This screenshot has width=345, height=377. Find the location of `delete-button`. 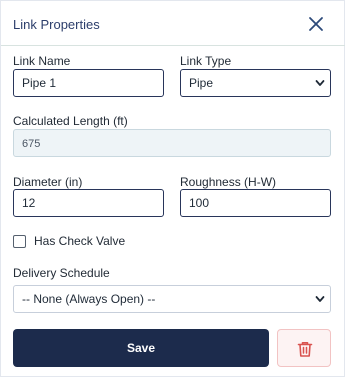

delete-button is located at coordinates (304, 348).